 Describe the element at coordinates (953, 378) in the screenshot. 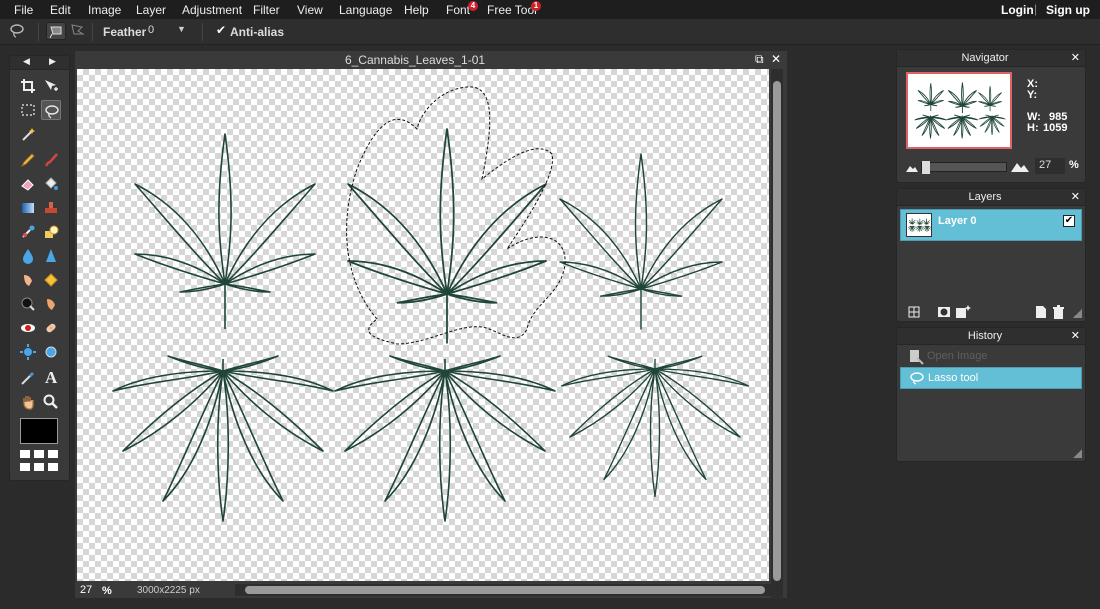

I see `history-item-label: Lasso tool` at that location.